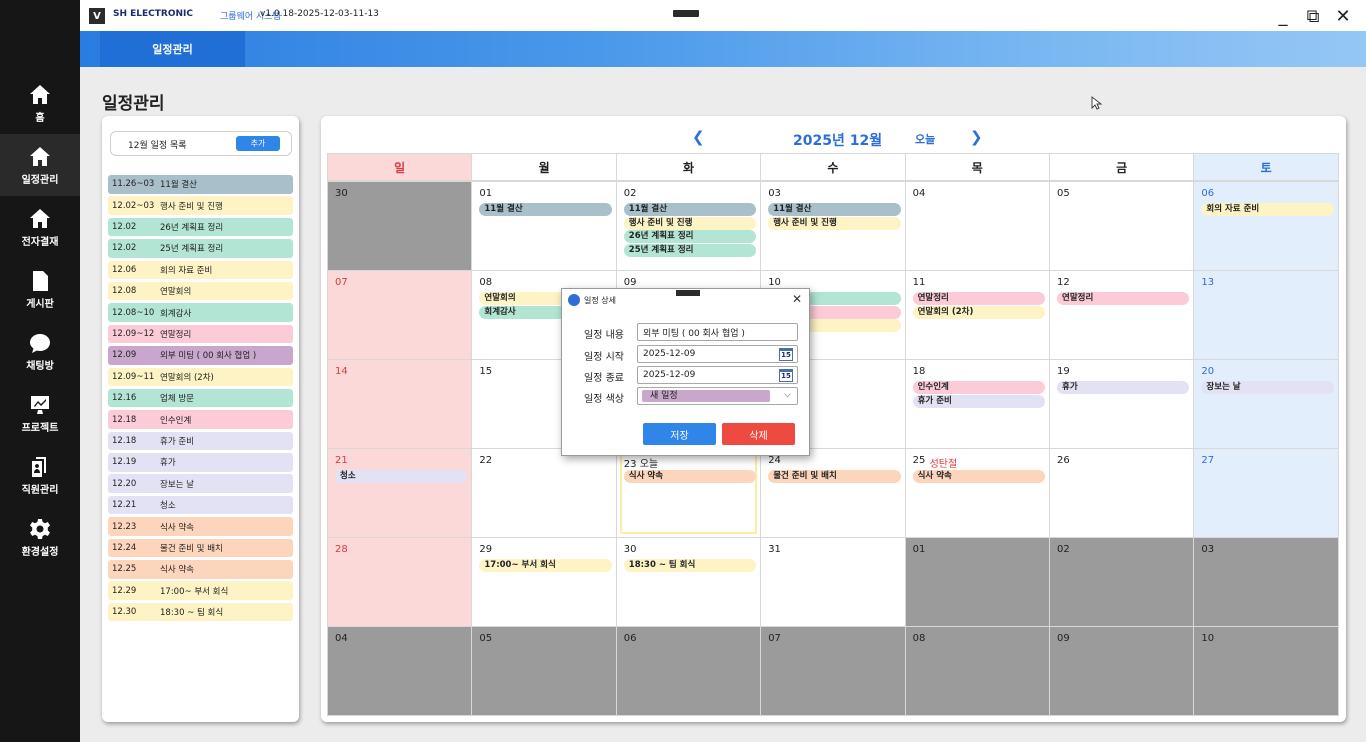 The width and height of the screenshot is (1366, 742). What do you see at coordinates (978, 401) in the screenshot?
I see `calendar-event: 휴가 준비` at bounding box center [978, 401].